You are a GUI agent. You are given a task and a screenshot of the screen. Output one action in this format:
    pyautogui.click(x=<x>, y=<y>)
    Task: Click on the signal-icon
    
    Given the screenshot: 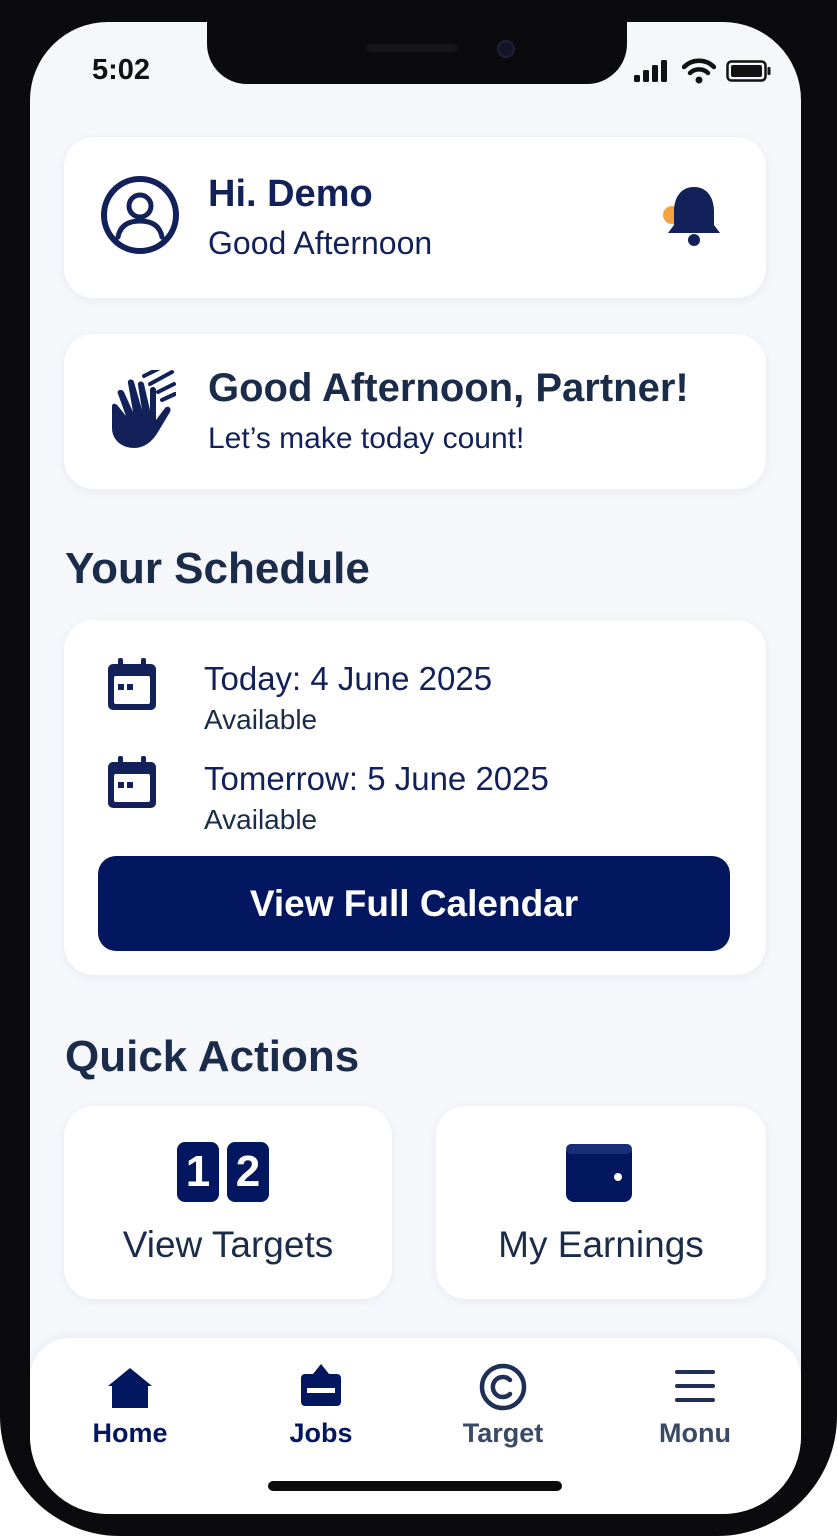 What is the action you would take?
    pyautogui.click(x=650, y=71)
    